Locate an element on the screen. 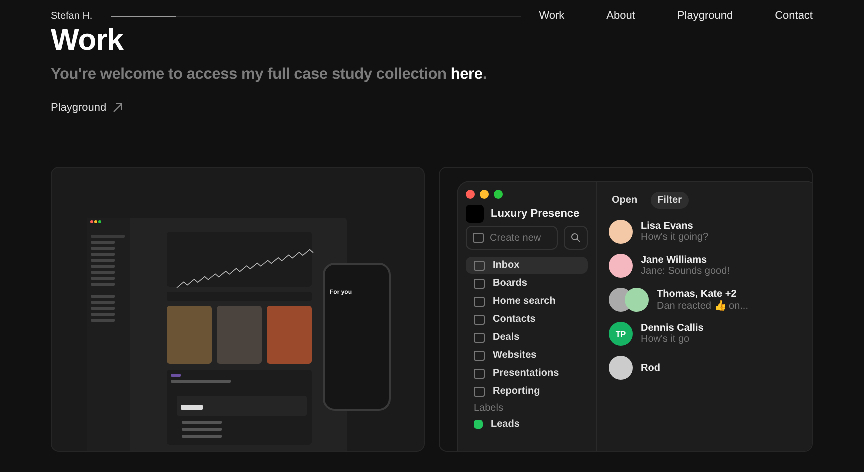  site-name: Stefan H. is located at coordinates (72, 16).